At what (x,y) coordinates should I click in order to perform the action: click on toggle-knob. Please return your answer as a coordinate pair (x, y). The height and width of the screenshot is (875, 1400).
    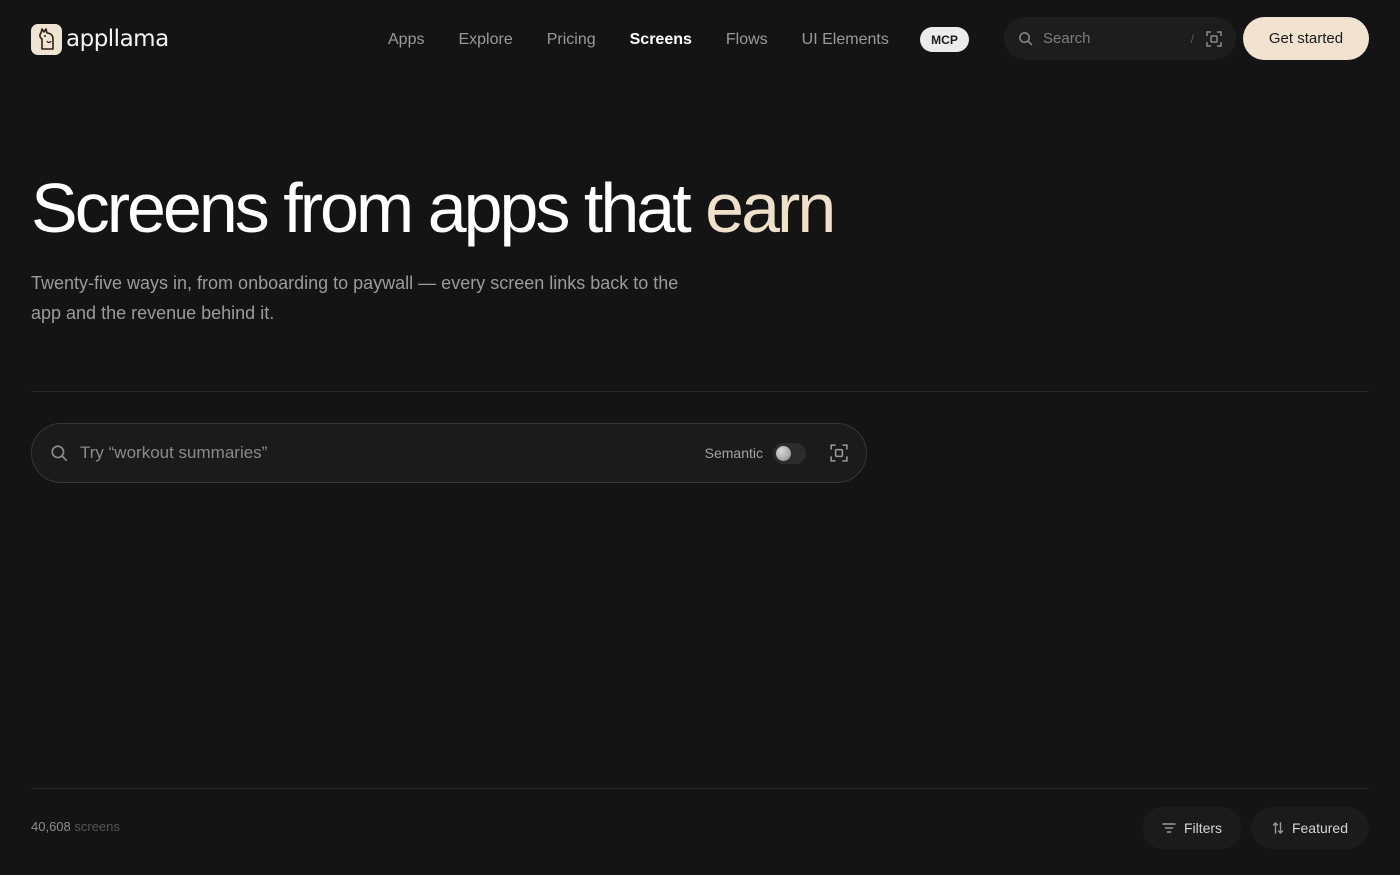
    Looking at the image, I should click on (783, 453).